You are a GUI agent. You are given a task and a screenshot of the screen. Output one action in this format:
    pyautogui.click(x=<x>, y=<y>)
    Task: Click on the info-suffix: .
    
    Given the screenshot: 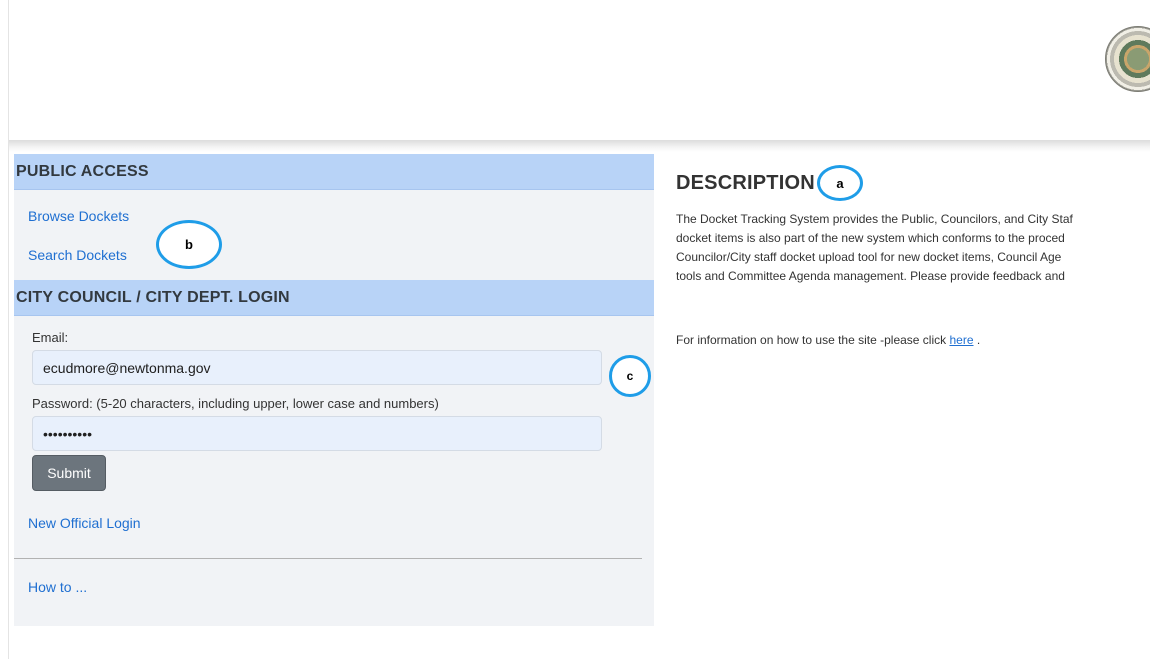 What is the action you would take?
    pyautogui.click(x=978, y=340)
    